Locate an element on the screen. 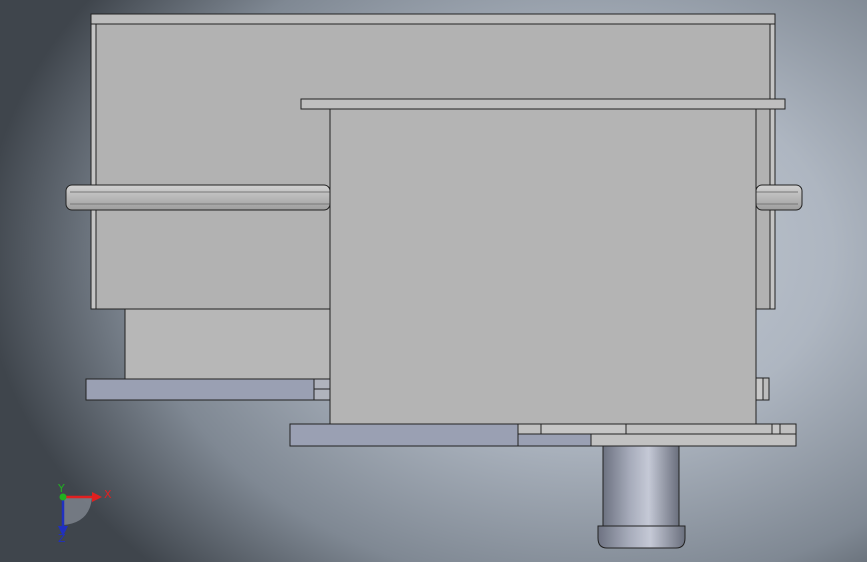  z-axis-label: Z is located at coordinates (62, 538).